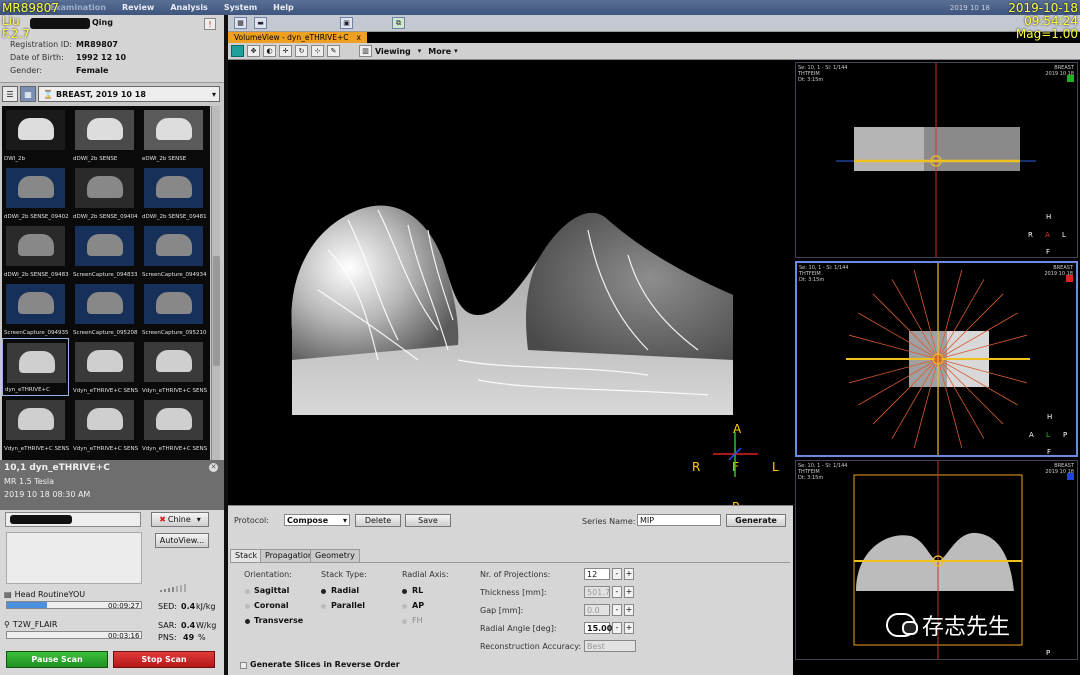  Describe the element at coordinates (243, 665) in the screenshot. I see `reverse-order-checkbox` at that location.